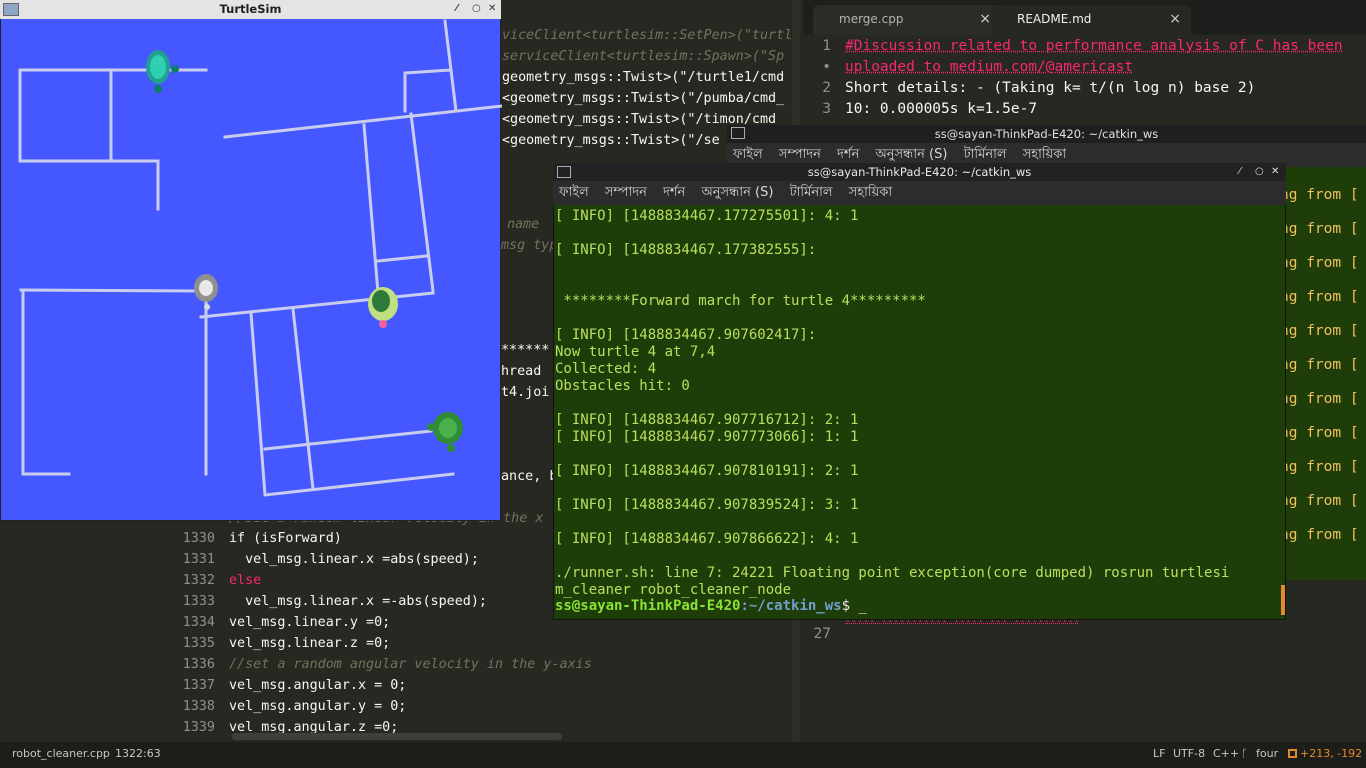 Image resolution: width=1366 pixels, height=768 pixels. What do you see at coordinates (907, 20) in the screenshot?
I see `tab-merge-cpp: merge.cpp ×` at bounding box center [907, 20].